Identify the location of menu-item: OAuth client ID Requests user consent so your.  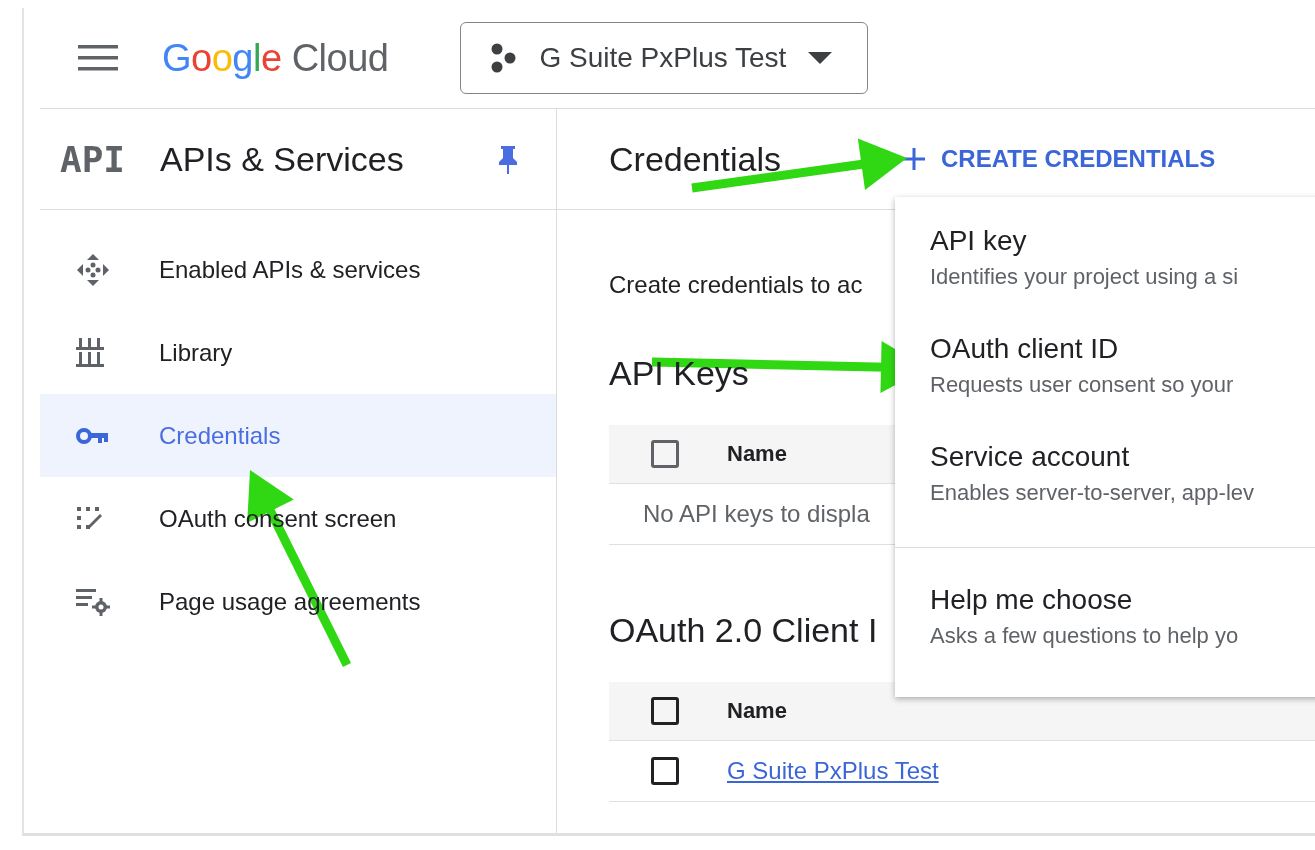
(1105, 385).